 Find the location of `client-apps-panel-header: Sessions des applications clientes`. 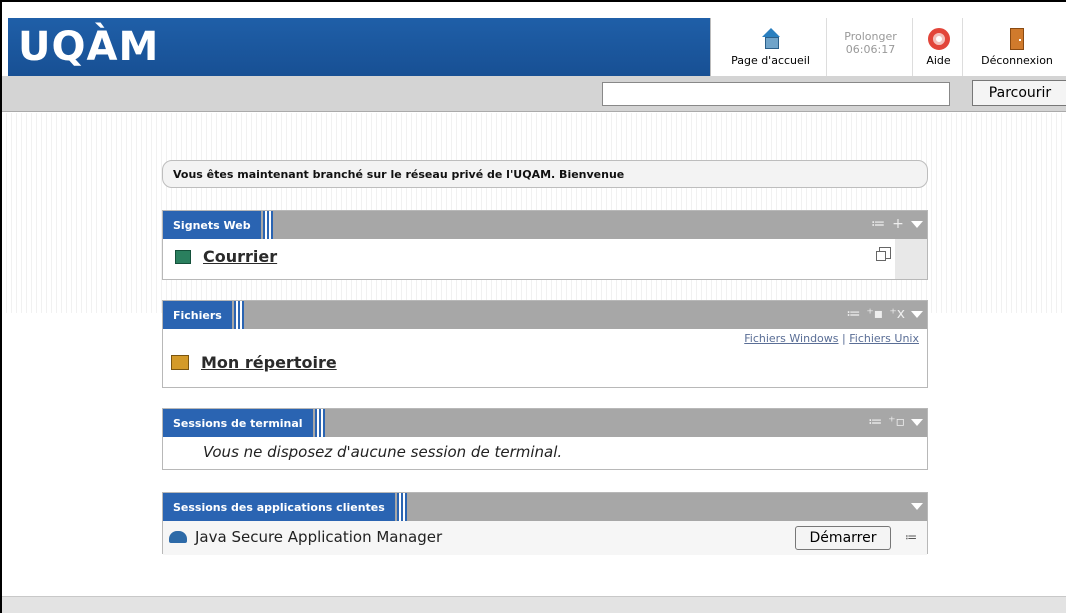

client-apps-panel-header: Sessions des applications clientes is located at coordinates (545, 507).